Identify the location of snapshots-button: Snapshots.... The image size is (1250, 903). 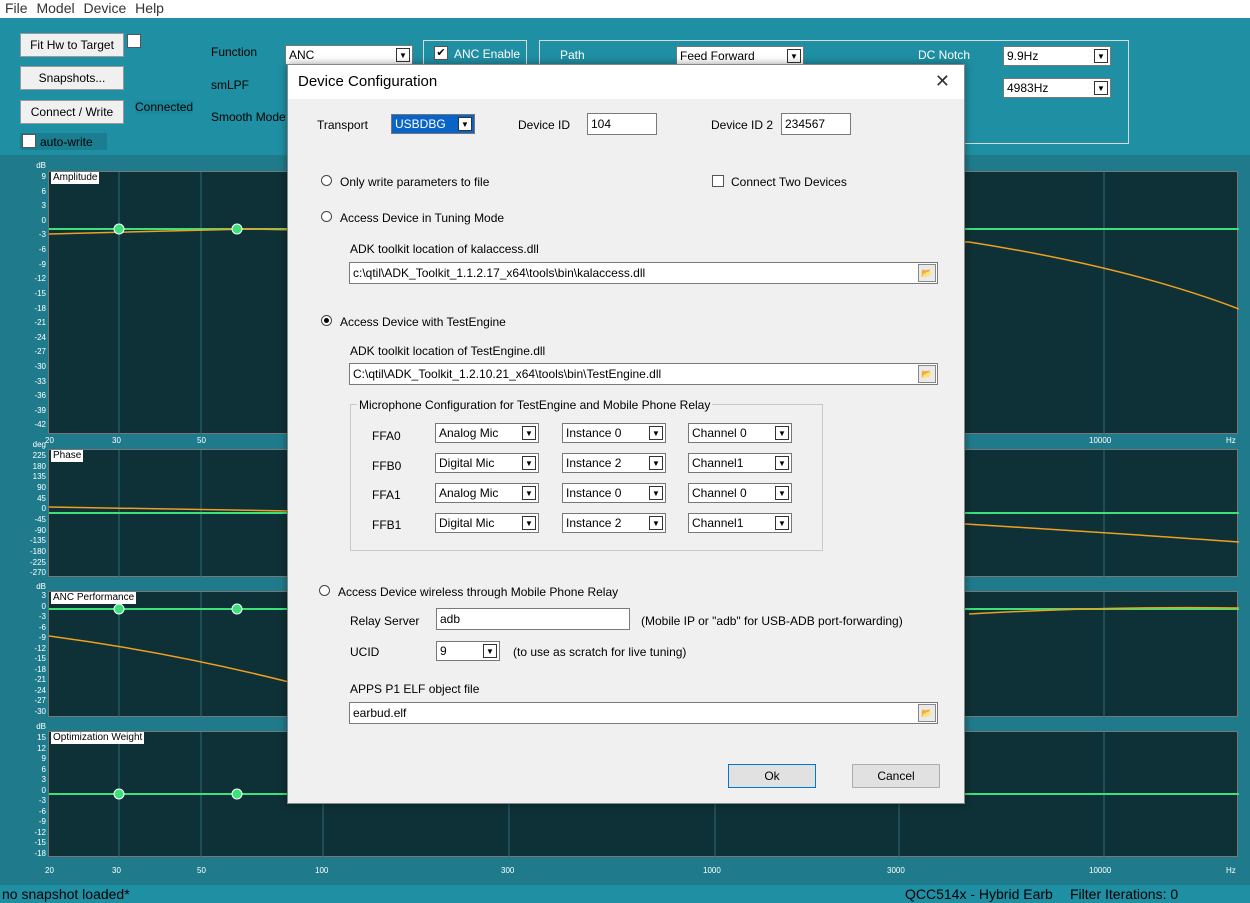
(72, 78).